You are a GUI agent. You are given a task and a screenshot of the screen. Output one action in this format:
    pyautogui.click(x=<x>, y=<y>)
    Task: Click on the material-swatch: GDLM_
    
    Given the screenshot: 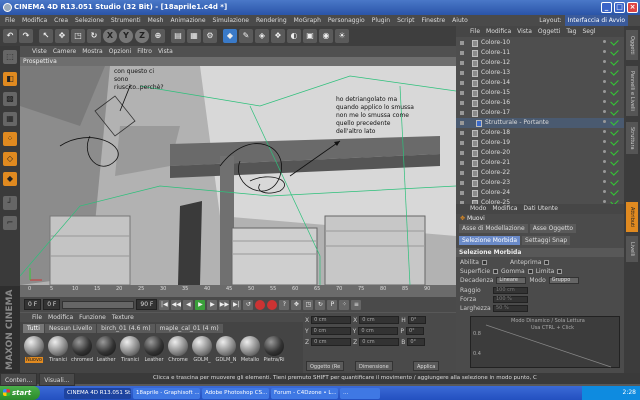 What is the action you would take?
    pyautogui.click(x=202, y=349)
    